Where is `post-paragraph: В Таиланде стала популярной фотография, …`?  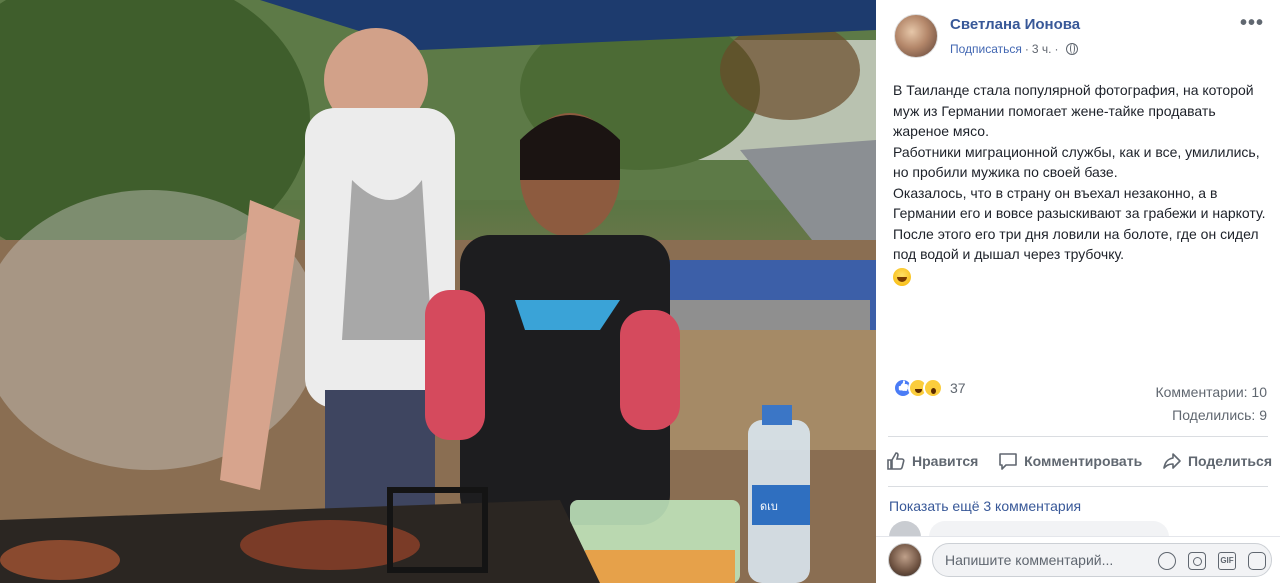 post-paragraph: В Таиланде стала популярной фотография, … is located at coordinates (1073, 110).